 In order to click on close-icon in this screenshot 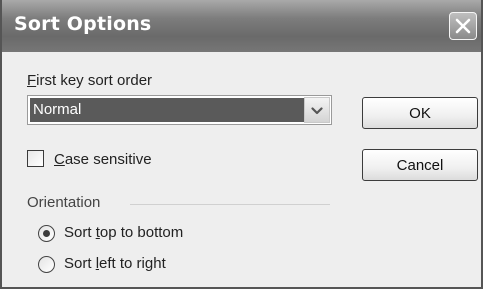, I will do `click(463, 26)`.